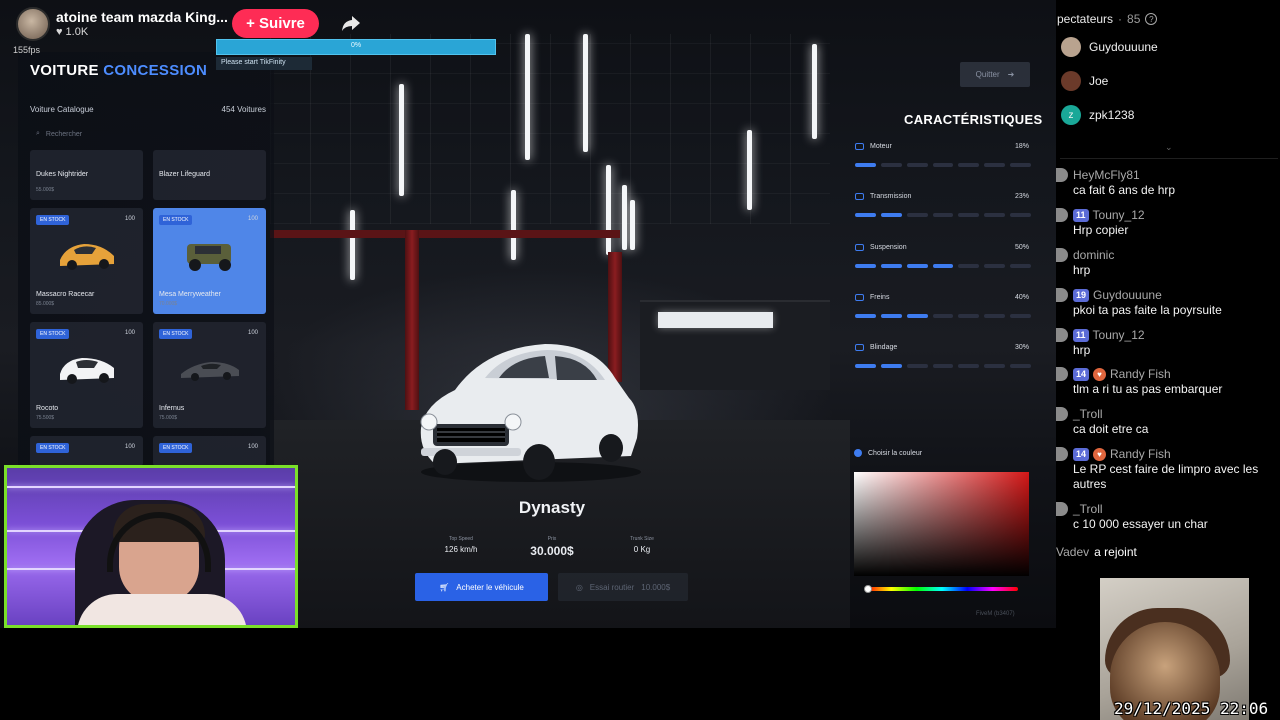 The height and width of the screenshot is (720, 1280). What do you see at coordinates (65, 294) in the screenshot?
I see `car-name: Massacro Racecar` at bounding box center [65, 294].